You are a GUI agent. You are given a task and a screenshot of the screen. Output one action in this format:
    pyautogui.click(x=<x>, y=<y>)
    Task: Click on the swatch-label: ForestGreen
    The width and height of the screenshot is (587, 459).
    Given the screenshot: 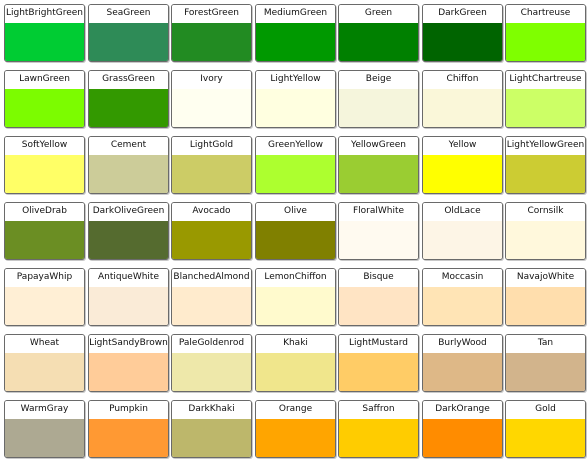 What is the action you would take?
    pyautogui.click(x=211, y=14)
    